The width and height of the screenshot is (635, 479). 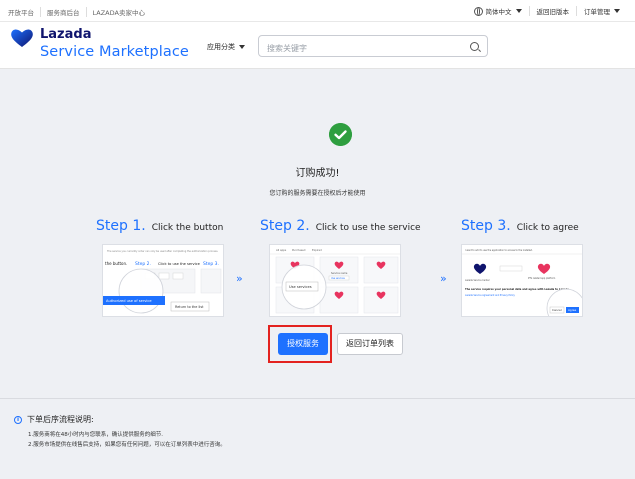 What do you see at coordinates (572, 310) in the screenshot?
I see `shot3-agree: Agree` at bounding box center [572, 310].